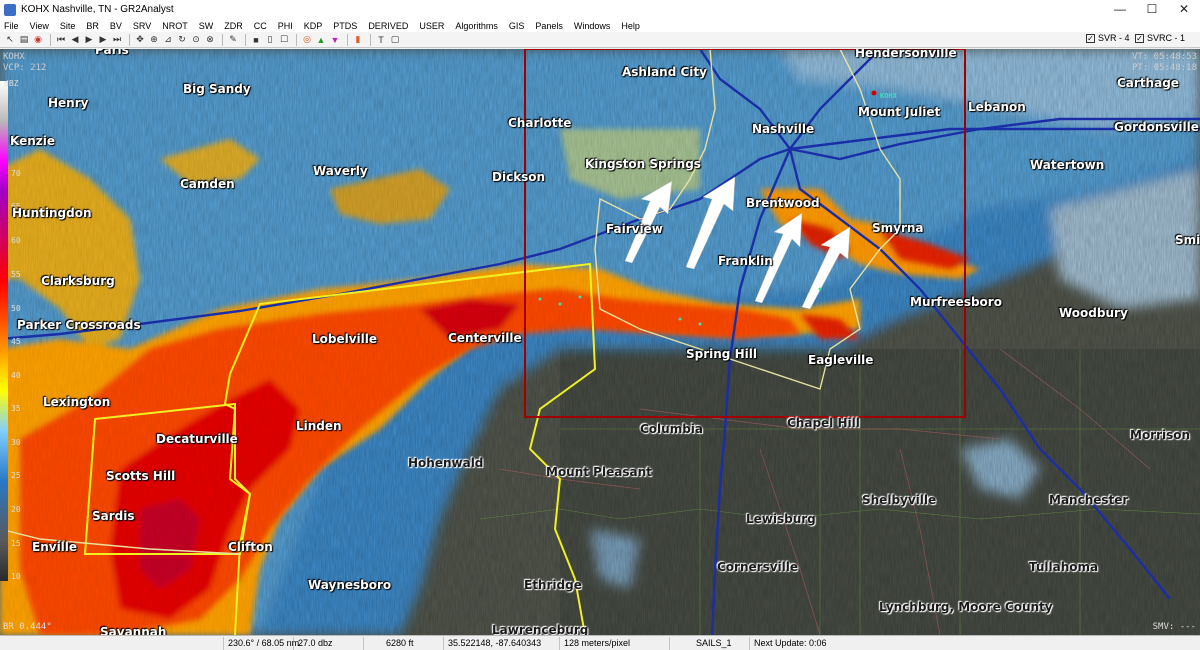  What do you see at coordinates (549, 26) in the screenshot?
I see `menu-panels: Panels` at bounding box center [549, 26].